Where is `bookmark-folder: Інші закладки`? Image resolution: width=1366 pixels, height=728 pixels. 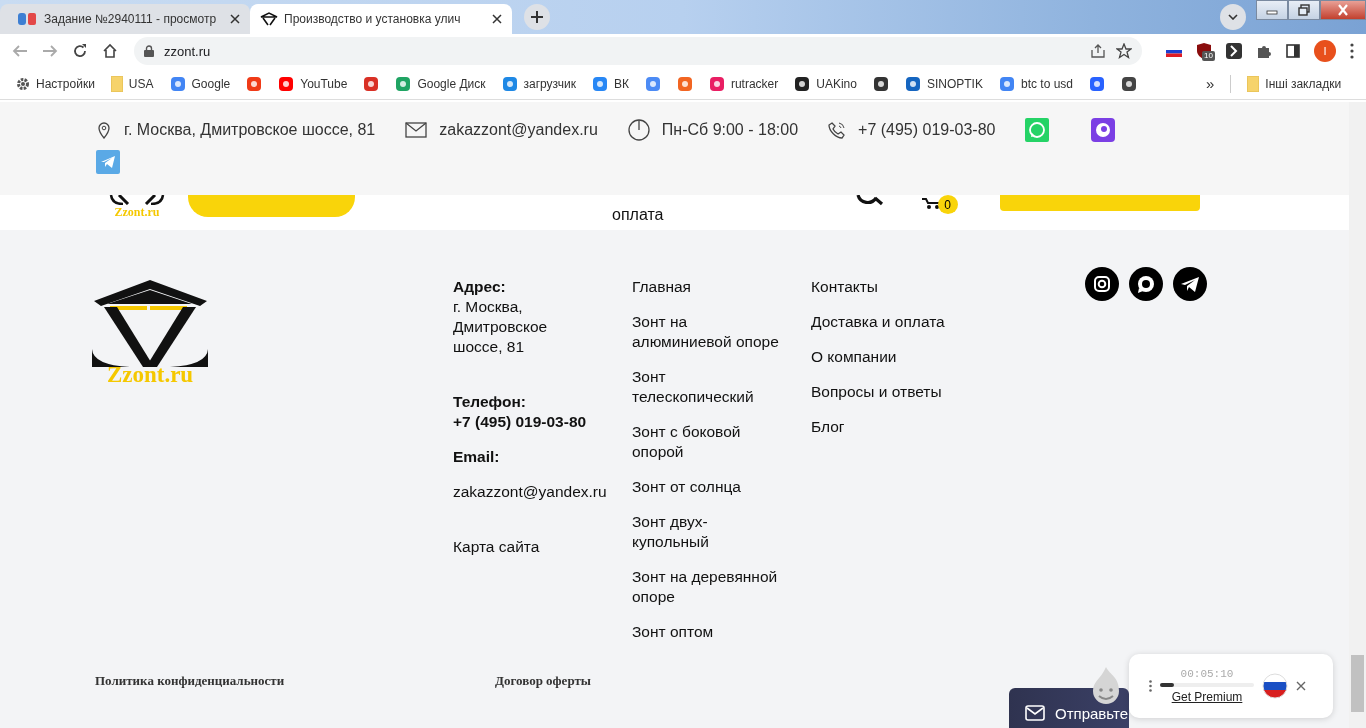 bookmark-folder: Інші закладки is located at coordinates (1294, 83).